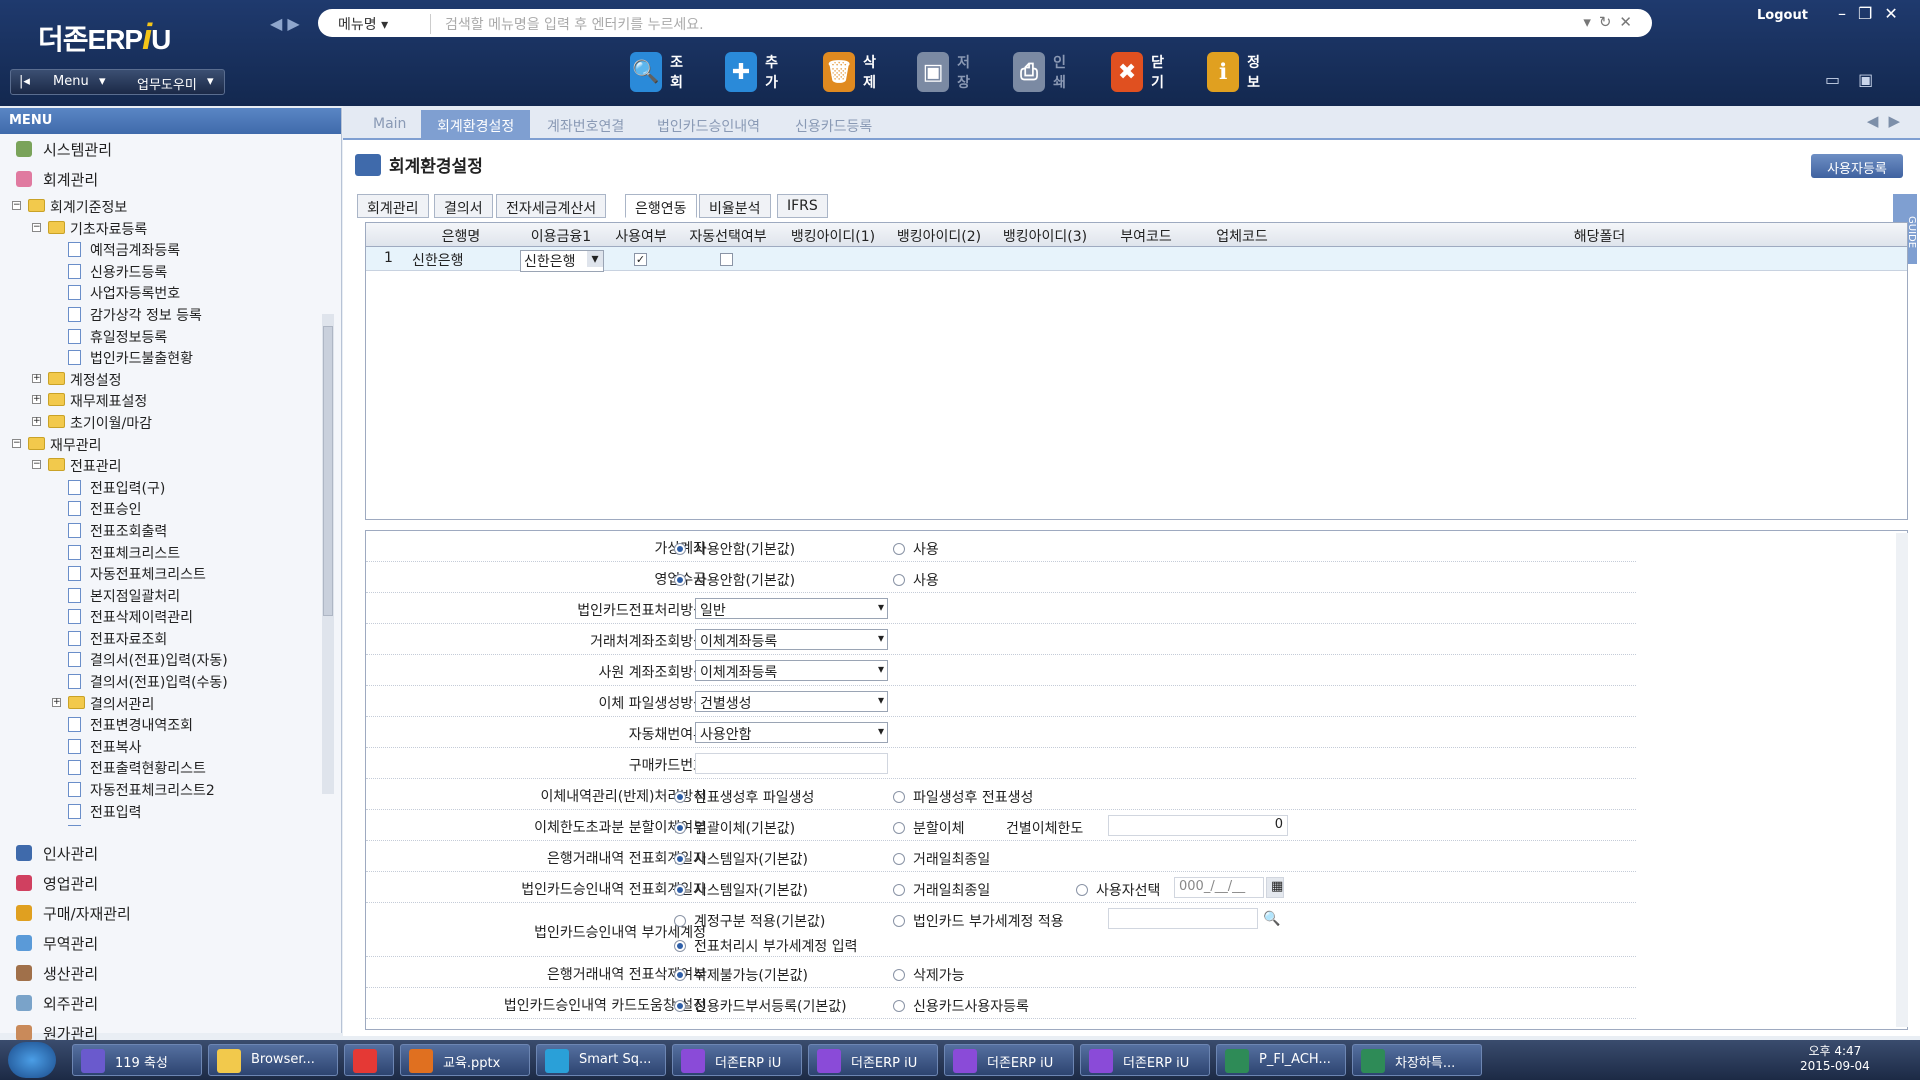  I want to click on tree-item: 전표삭제이력관리, so click(168, 617).